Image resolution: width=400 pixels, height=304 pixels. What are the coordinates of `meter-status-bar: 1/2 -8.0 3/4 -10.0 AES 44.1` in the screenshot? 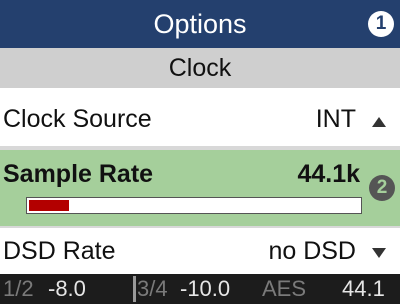 It's located at (200, 289).